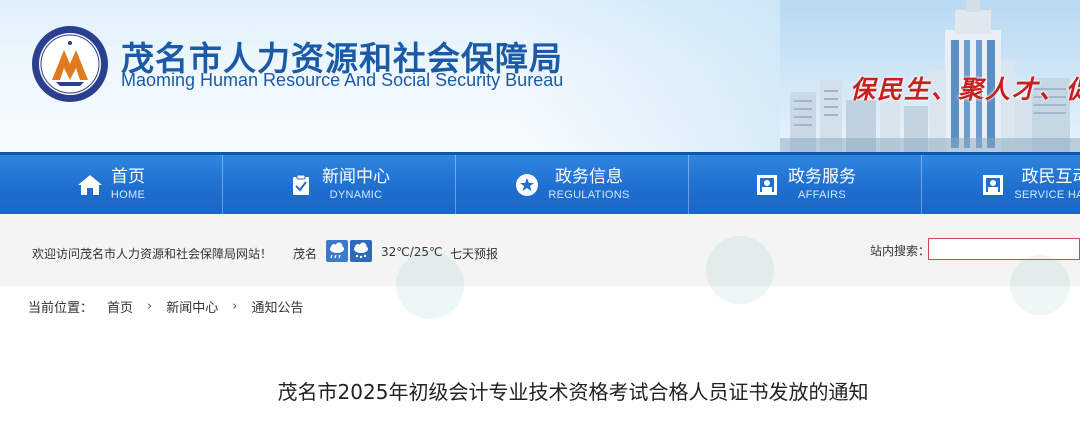 The width and height of the screenshot is (1080, 421). I want to click on nav-sublabel: DYNAMIC, so click(356, 194).